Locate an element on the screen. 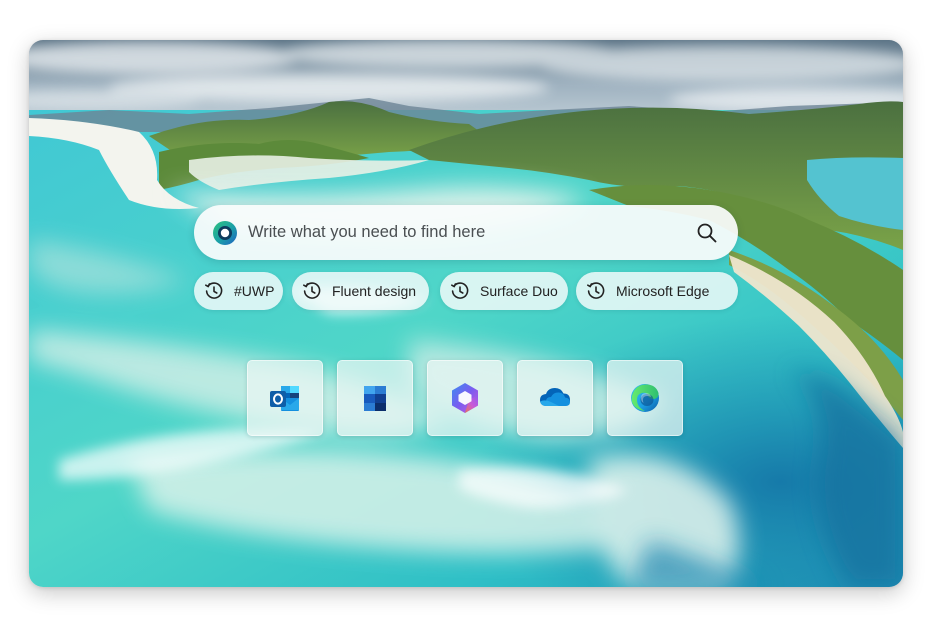 The image size is (931, 627). search-box is located at coordinates (466, 232).